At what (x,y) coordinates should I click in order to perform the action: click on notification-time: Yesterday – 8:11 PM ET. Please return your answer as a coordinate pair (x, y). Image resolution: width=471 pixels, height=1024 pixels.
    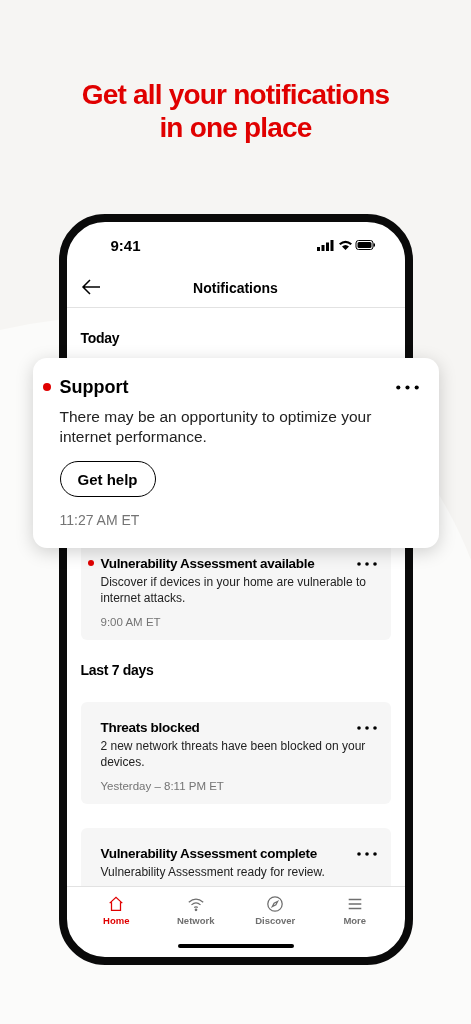
    Looking at the image, I should click on (162, 786).